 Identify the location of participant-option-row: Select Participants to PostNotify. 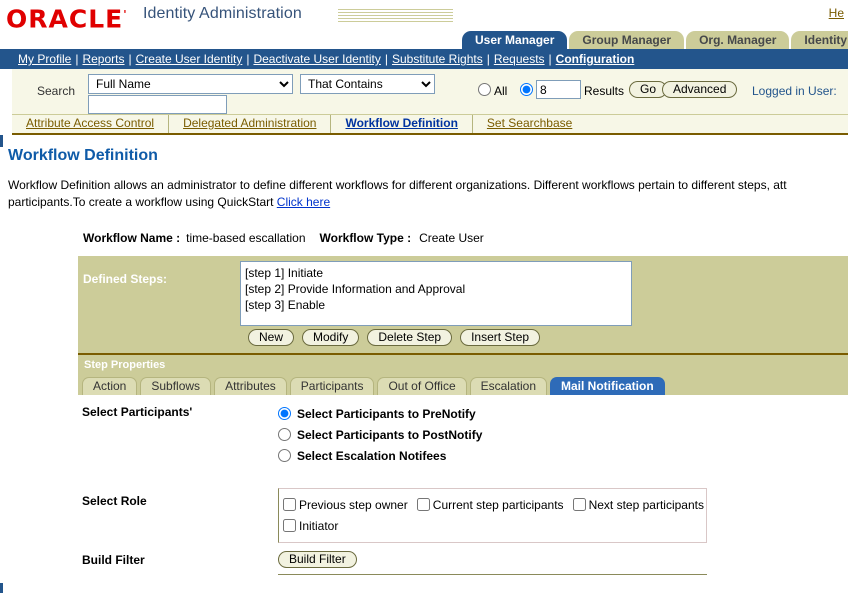
(563, 434).